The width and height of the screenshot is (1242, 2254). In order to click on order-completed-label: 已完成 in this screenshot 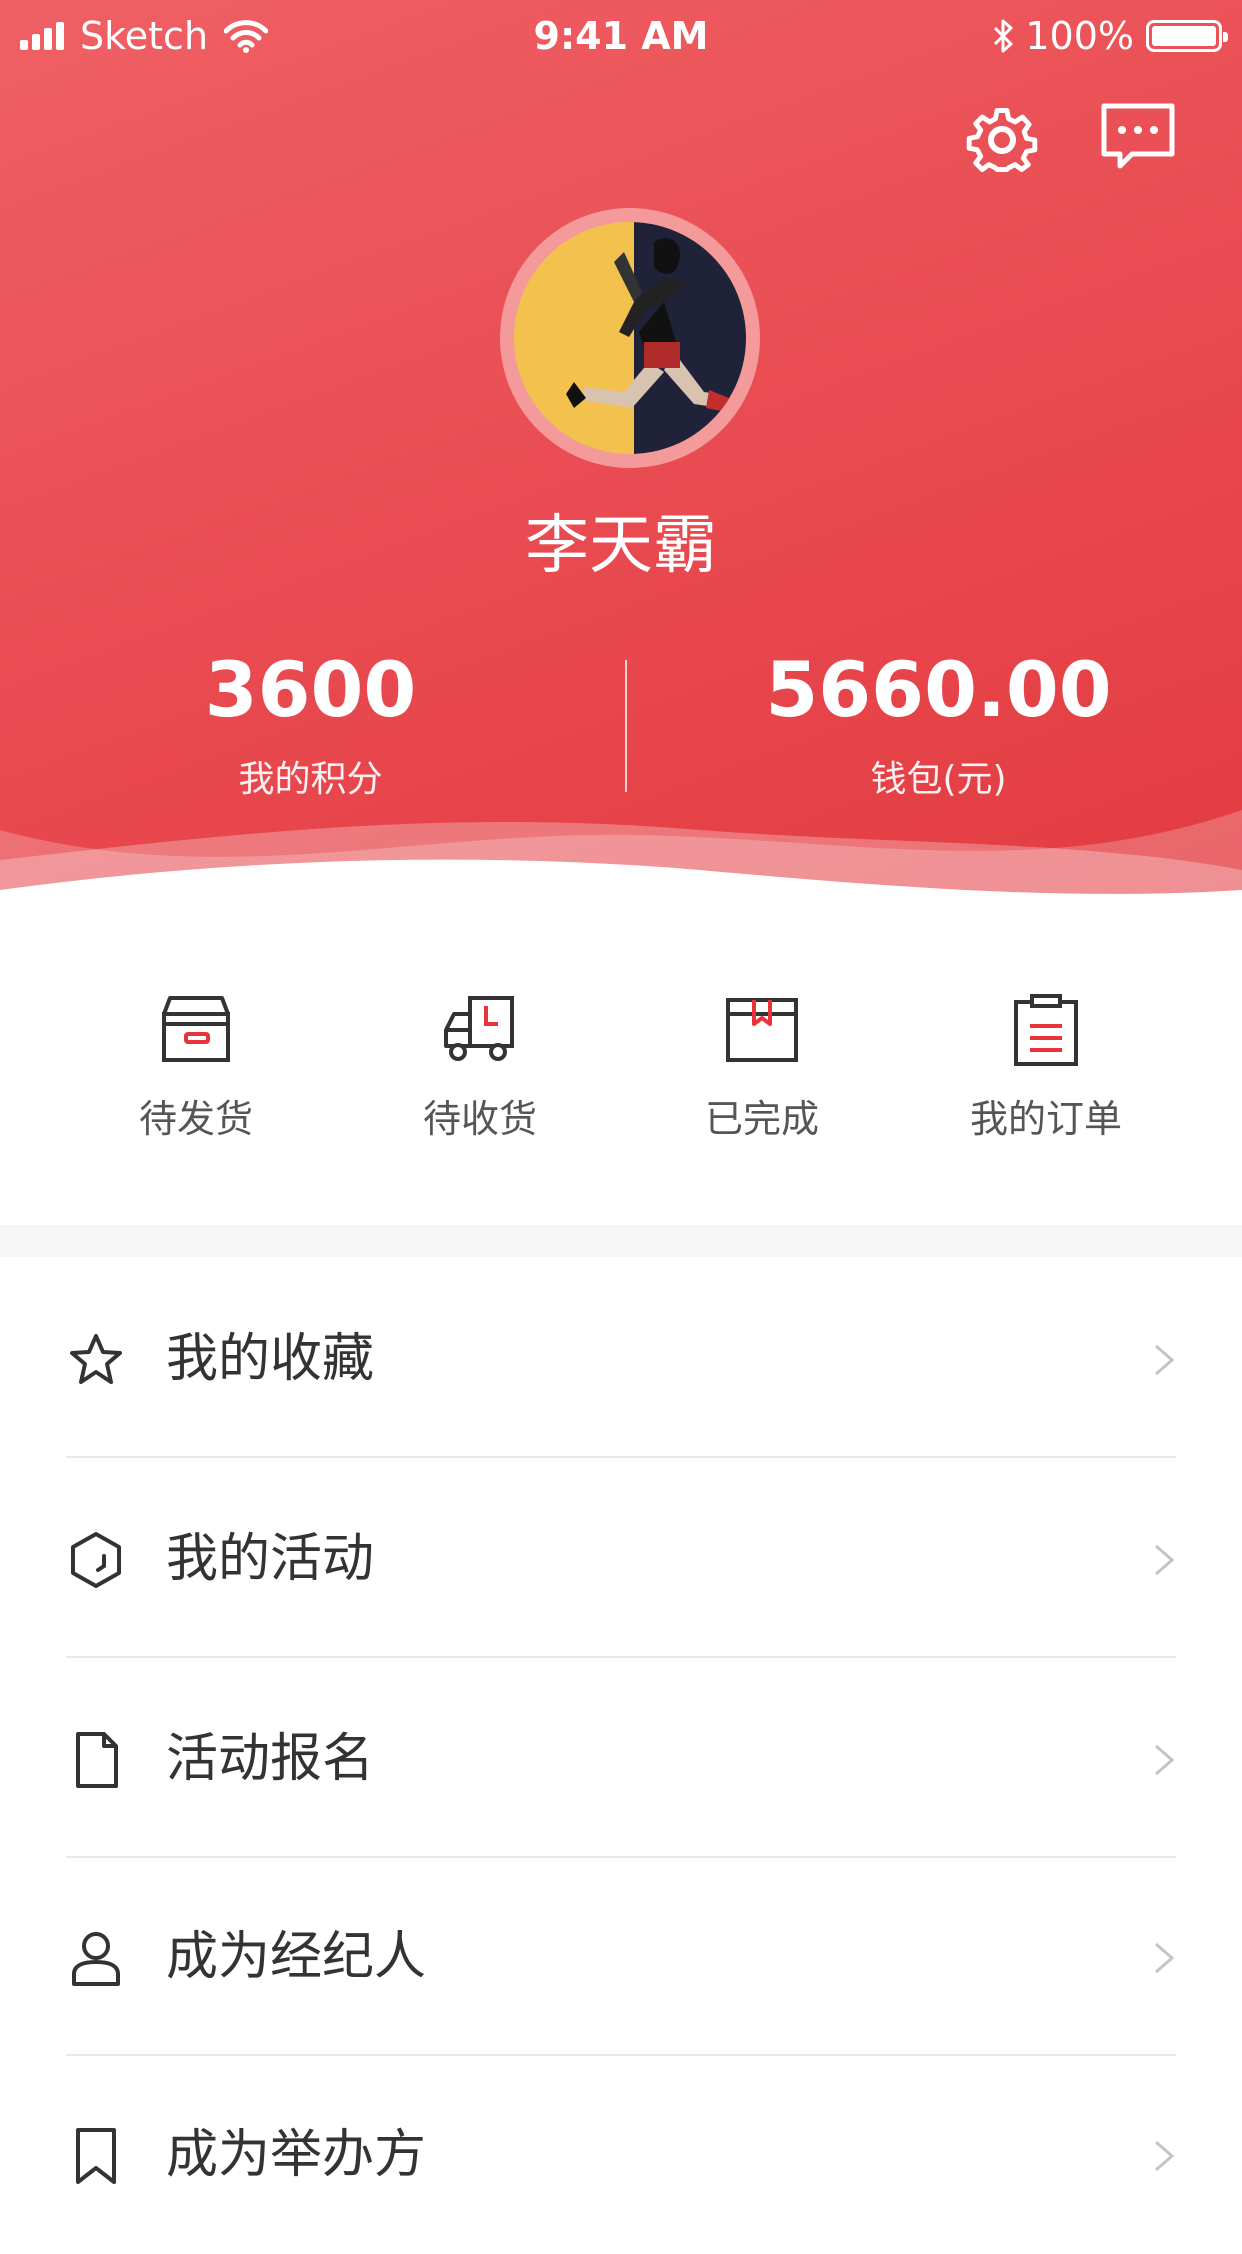, I will do `click(761, 1119)`.